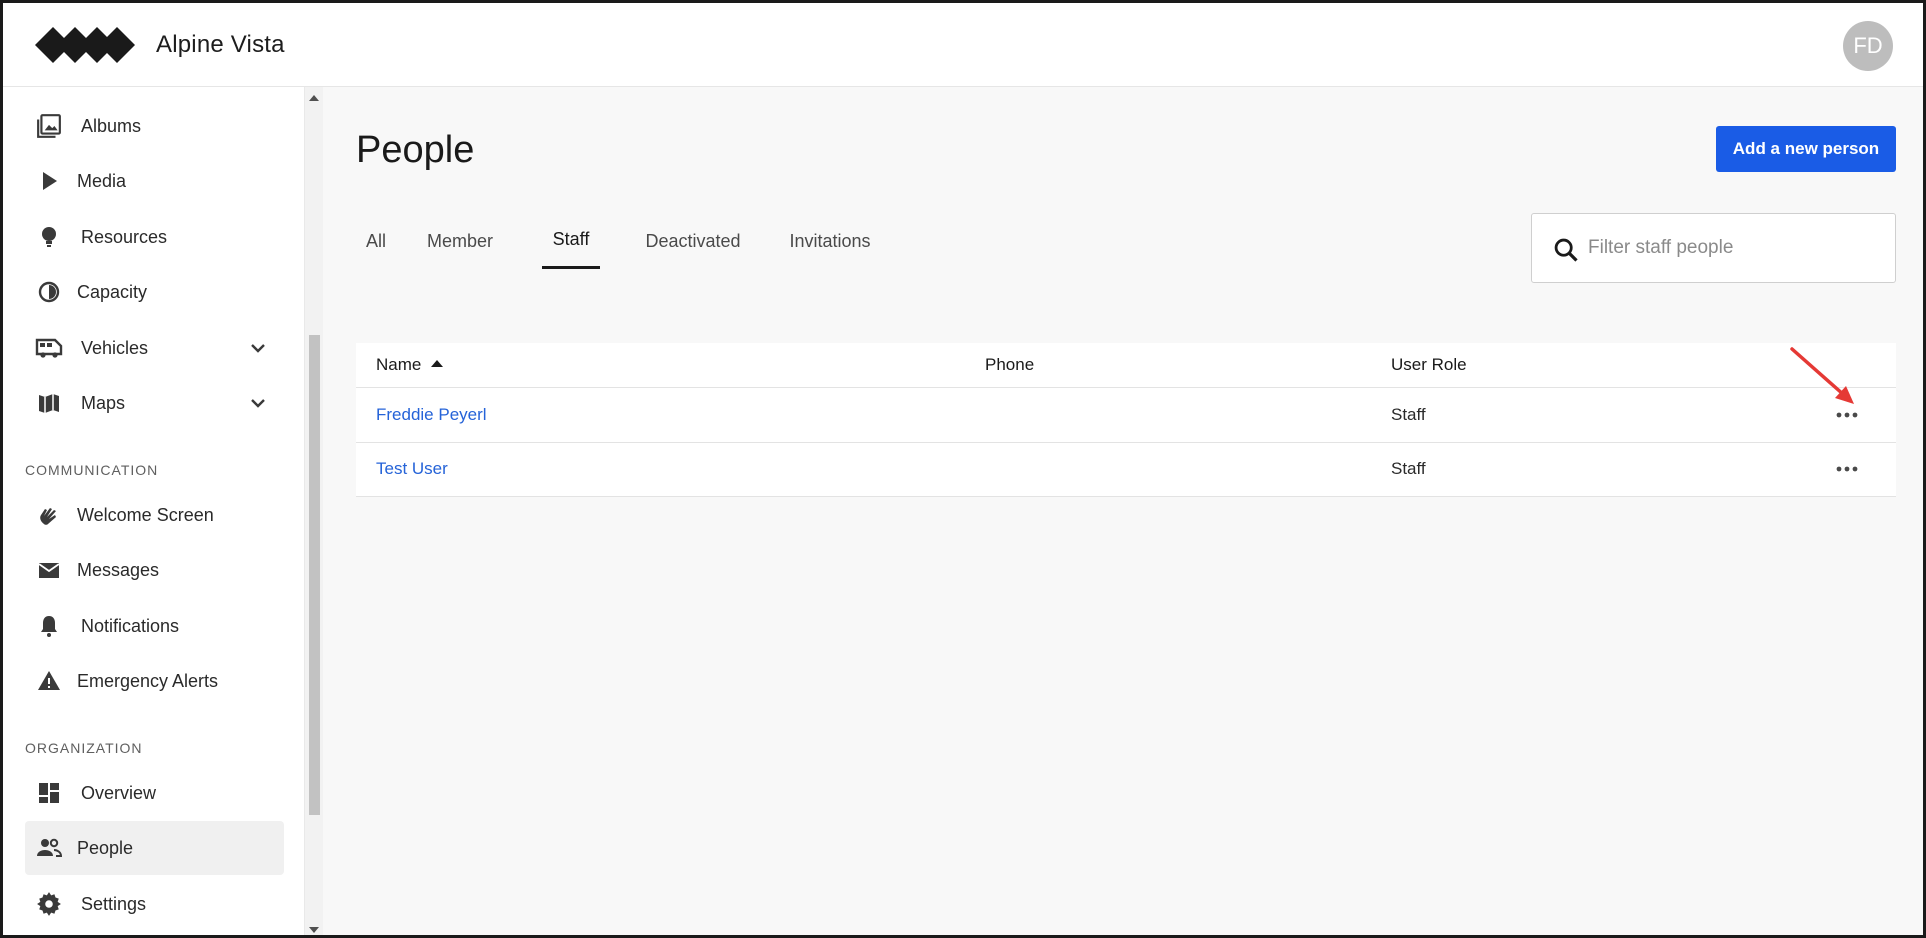 The width and height of the screenshot is (1926, 938). What do you see at coordinates (124, 236) in the screenshot?
I see `sidebar-item-label: Resources` at bounding box center [124, 236].